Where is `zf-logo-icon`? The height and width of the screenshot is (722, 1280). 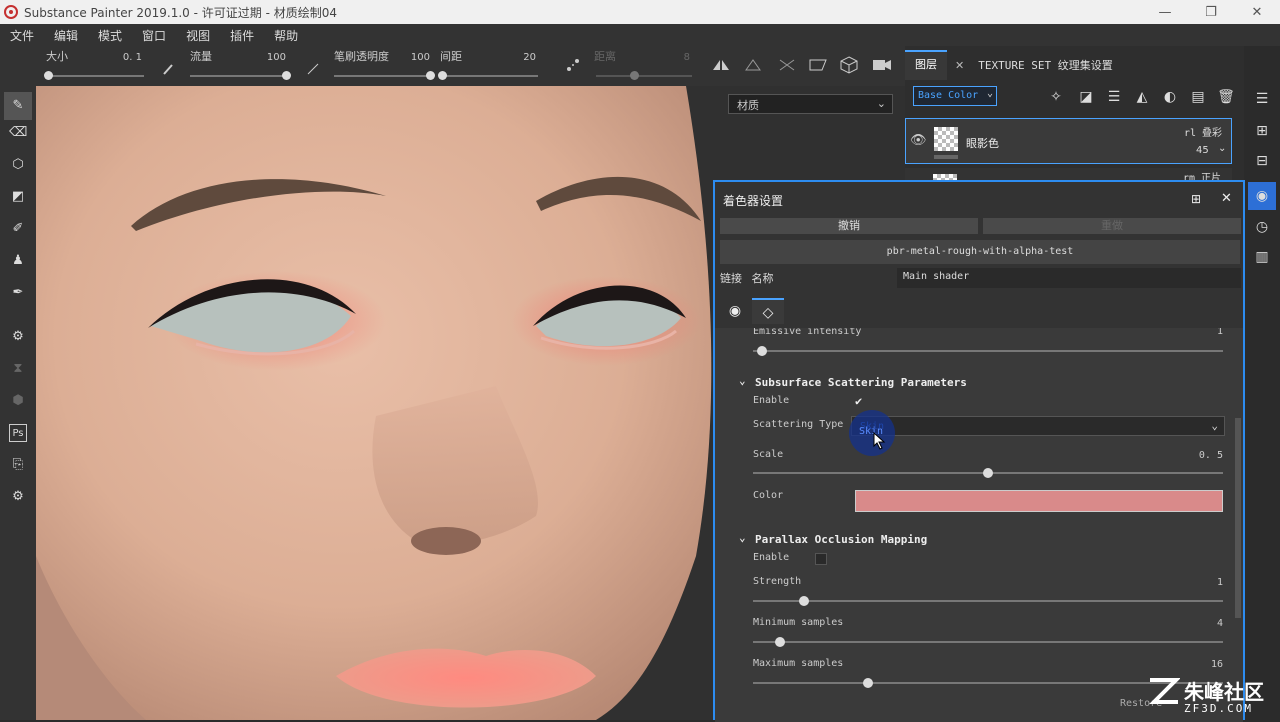 zf-logo-icon is located at coordinates (1164, 691).